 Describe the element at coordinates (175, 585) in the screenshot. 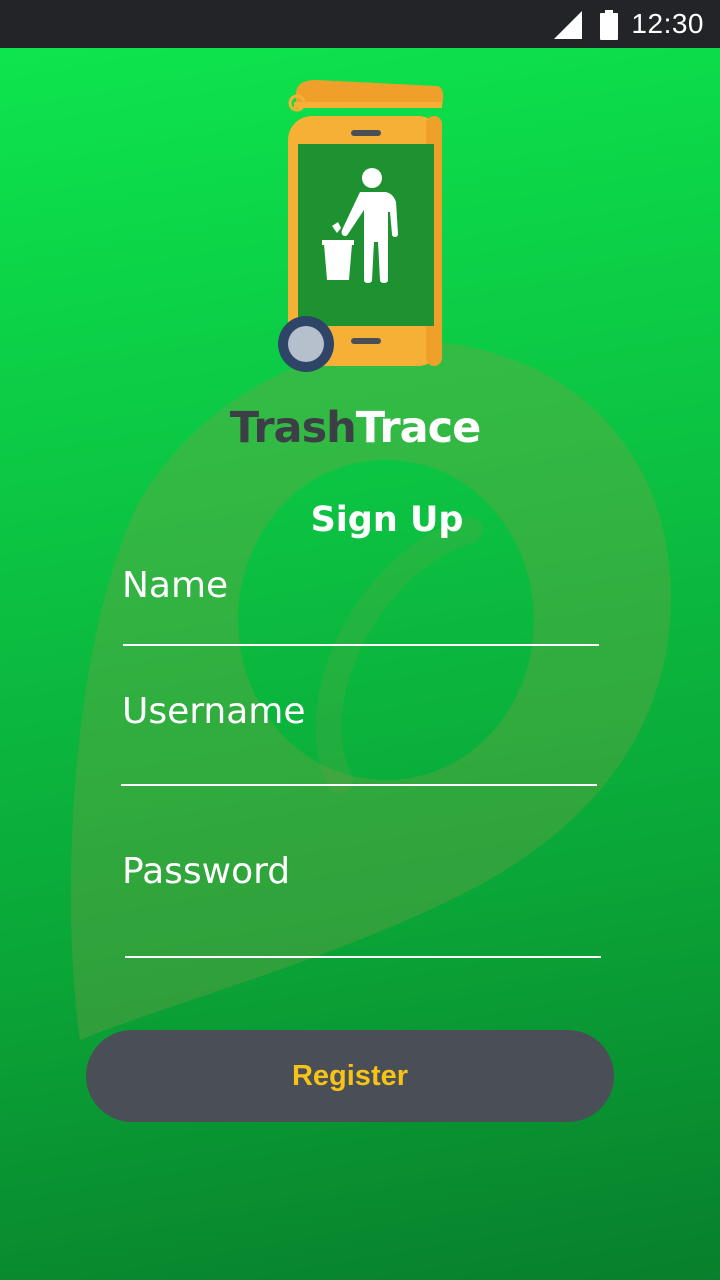

I see `name-label: Name` at that location.